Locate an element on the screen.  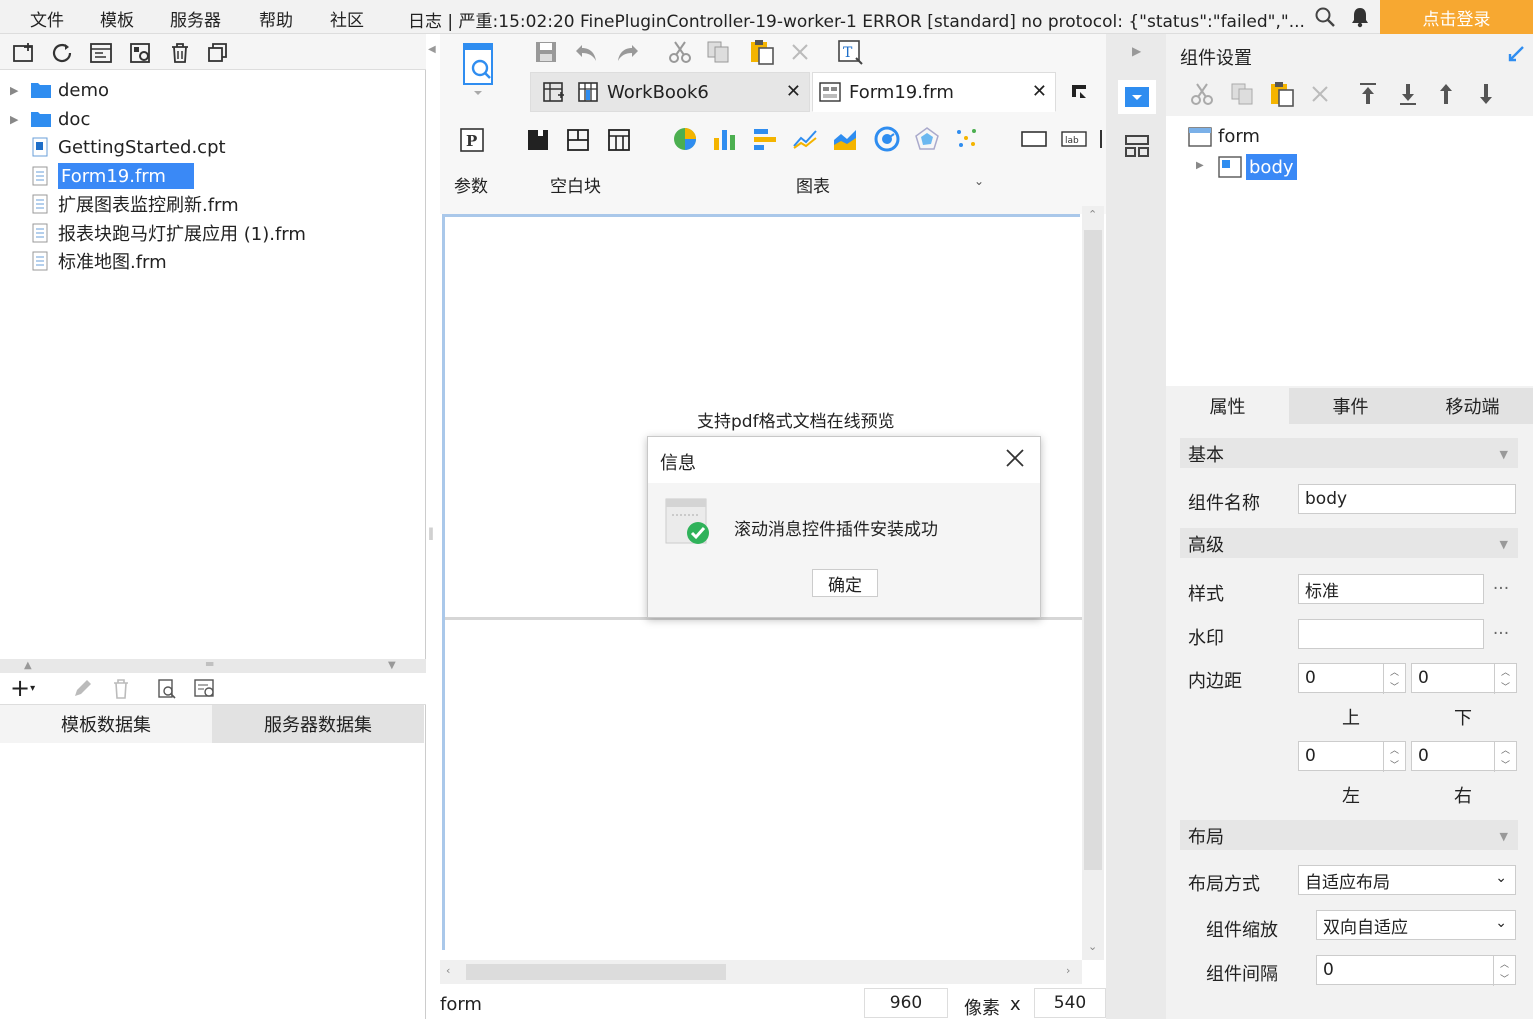
tree-item-form19: Form19.frm is located at coordinates (102, 176).